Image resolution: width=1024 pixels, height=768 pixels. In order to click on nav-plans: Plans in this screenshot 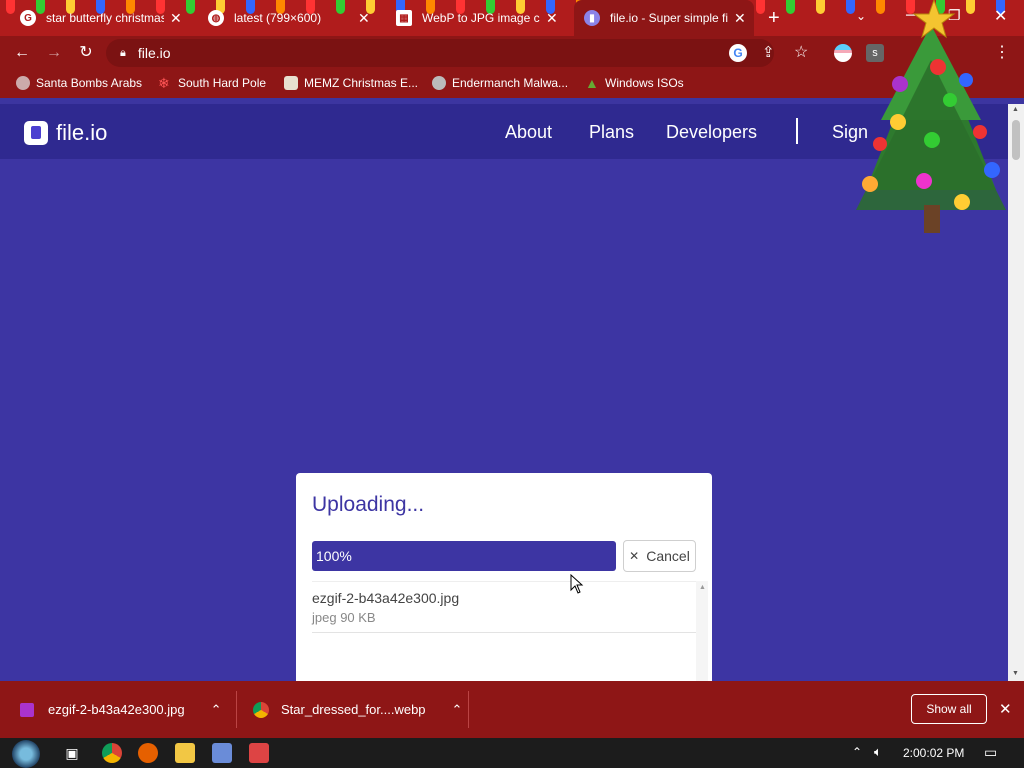, I will do `click(611, 132)`.